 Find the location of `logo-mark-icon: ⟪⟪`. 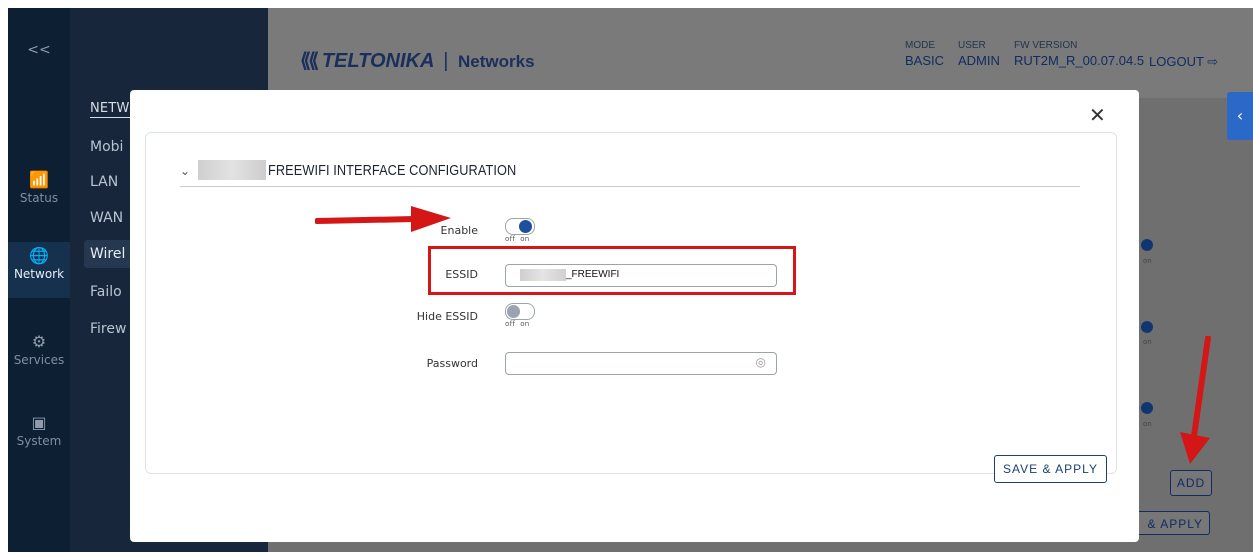

logo-mark-icon: ⟪⟪ is located at coordinates (309, 61).